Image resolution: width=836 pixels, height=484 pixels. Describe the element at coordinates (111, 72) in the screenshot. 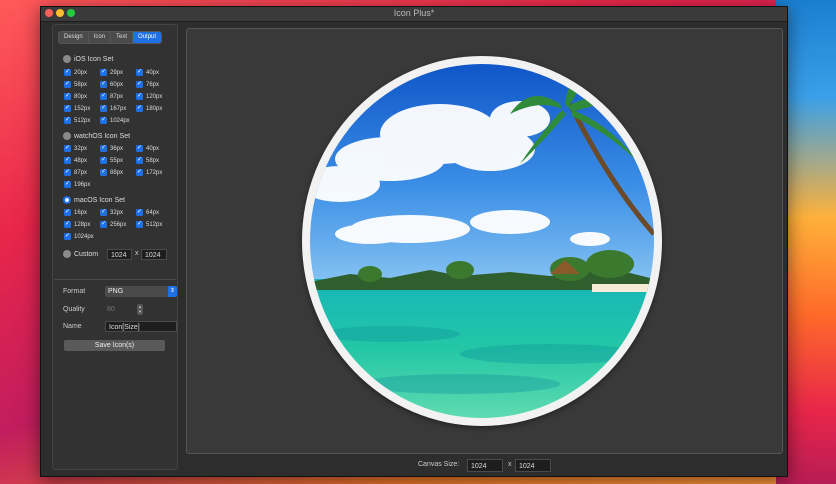

I see `ios-size-checkbox: ✓ 29px` at that location.